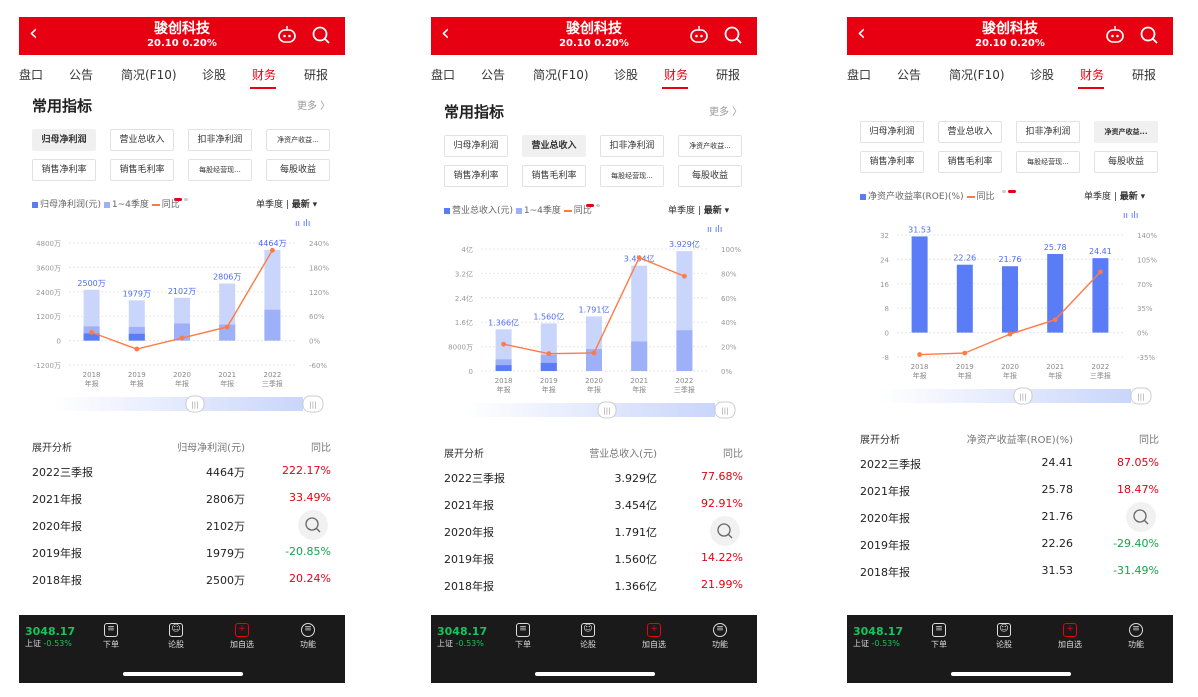 The height and width of the screenshot is (697, 1198). What do you see at coordinates (523, 644) in the screenshot?
I see `toolbar-button-label: 下单` at bounding box center [523, 644].